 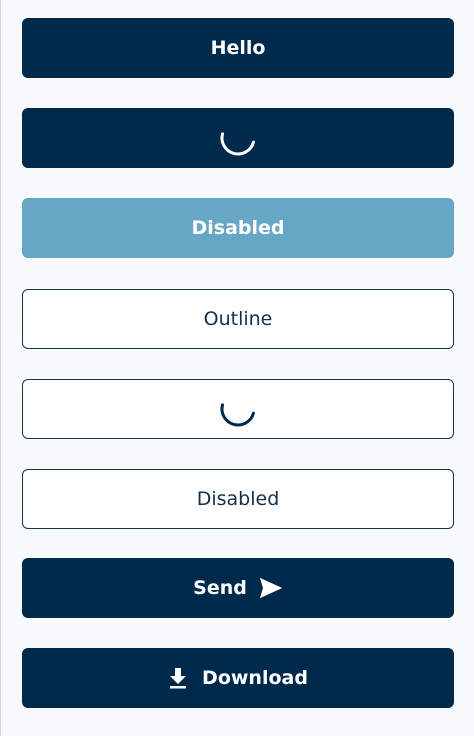 I want to click on loading-solid-button, so click(x=238, y=138).